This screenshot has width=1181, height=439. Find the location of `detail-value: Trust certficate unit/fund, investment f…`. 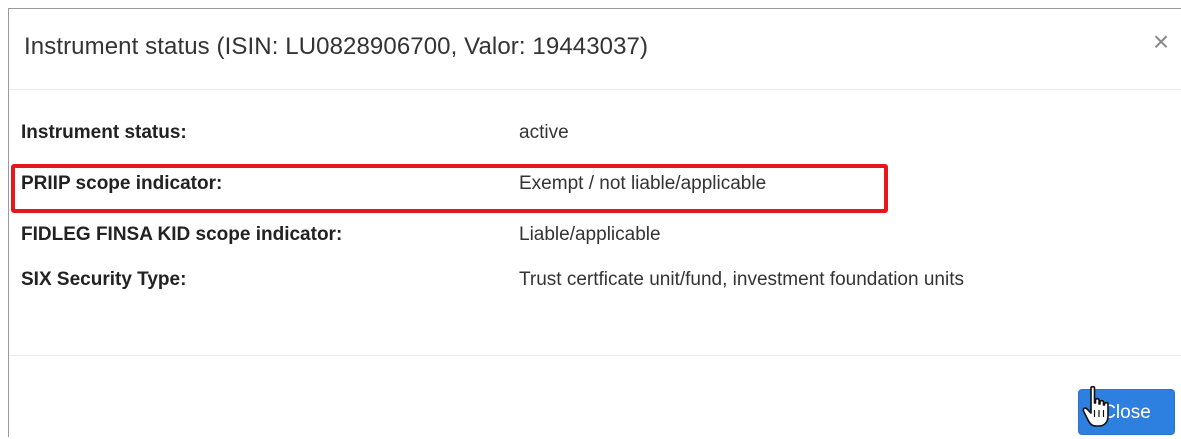

detail-value: Trust certficate unit/fund, investment f… is located at coordinates (741, 279).